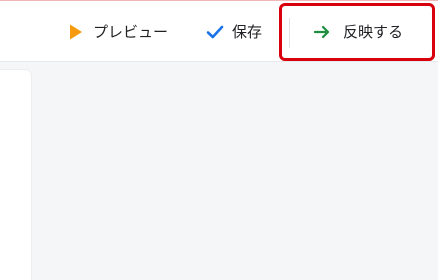 The image size is (438, 280). I want to click on arrow-right-icon, so click(322, 32).